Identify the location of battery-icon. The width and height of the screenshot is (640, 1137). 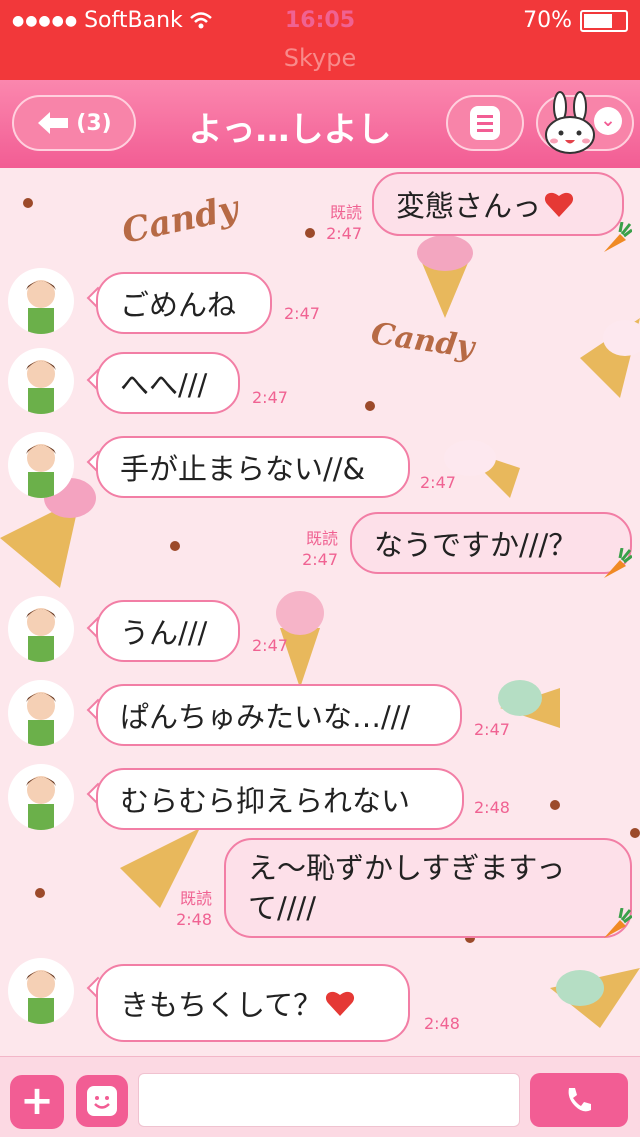
(604, 20).